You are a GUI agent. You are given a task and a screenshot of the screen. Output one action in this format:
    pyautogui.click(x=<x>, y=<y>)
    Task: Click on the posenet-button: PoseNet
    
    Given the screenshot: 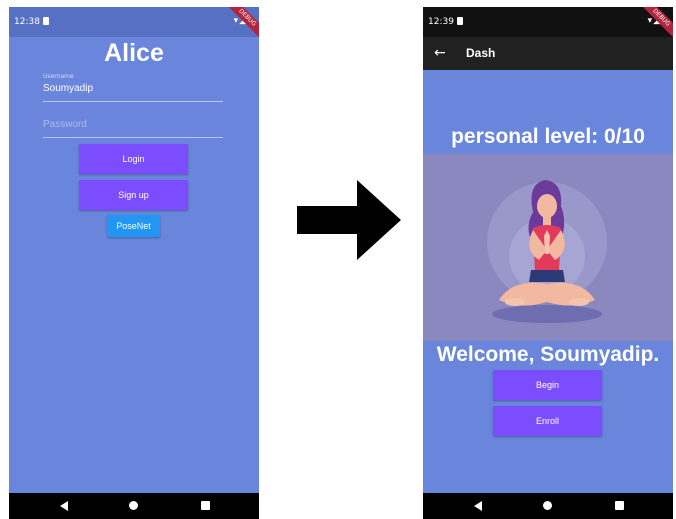 What is the action you would take?
    pyautogui.click(x=133, y=226)
    